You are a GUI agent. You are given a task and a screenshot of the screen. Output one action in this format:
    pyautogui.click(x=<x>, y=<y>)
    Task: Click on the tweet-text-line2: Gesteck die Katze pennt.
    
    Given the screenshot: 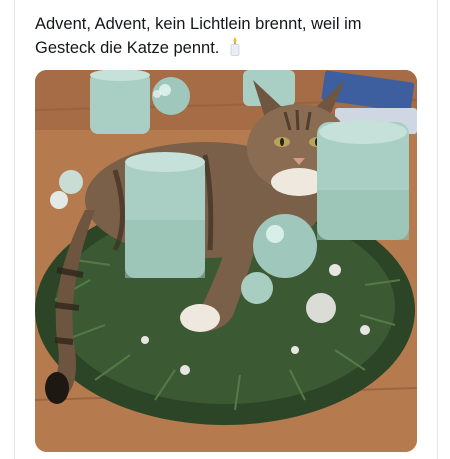 What is the action you would take?
    pyautogui.click(x=127, y=48)
    